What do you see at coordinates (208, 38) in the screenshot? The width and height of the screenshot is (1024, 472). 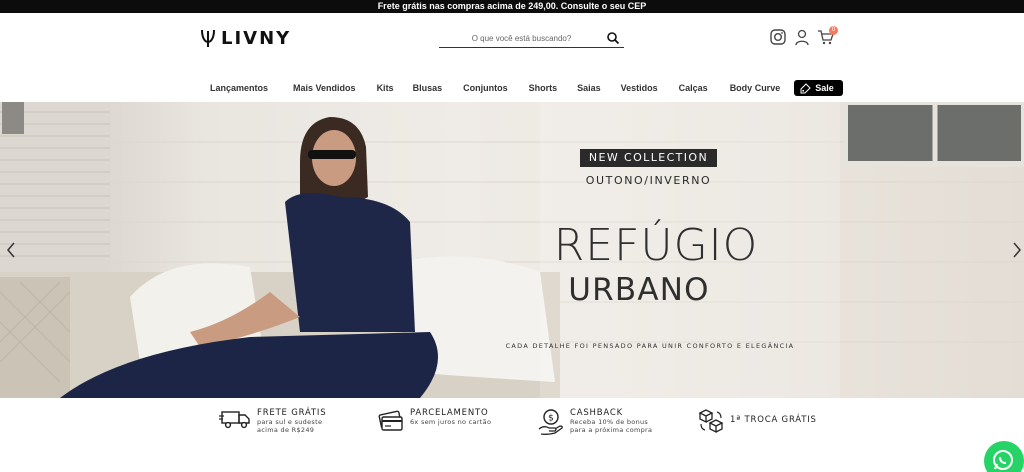 I see `logo-mark-icon` at bounding box center [208, 38].